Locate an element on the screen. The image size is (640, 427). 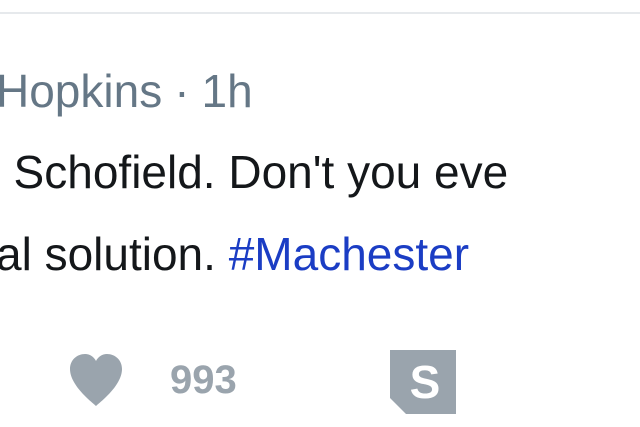
heart-icon is located at coordinates (96, 380).